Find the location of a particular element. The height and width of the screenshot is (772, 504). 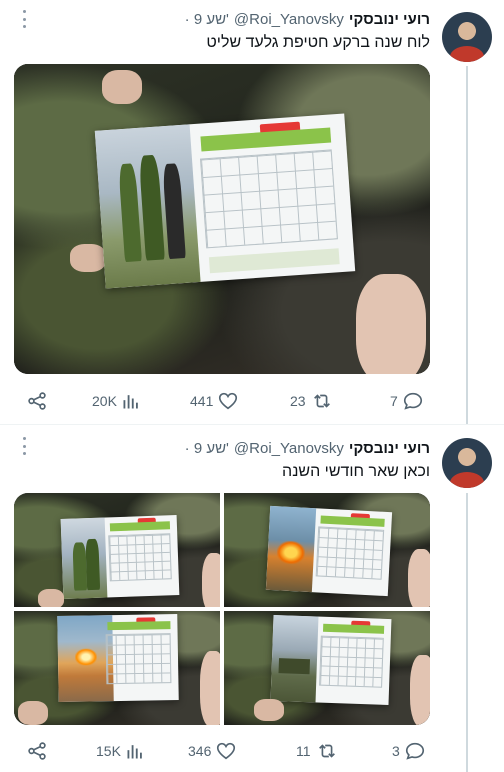

retweet-count: 11 is located at coordinates (303, 751).